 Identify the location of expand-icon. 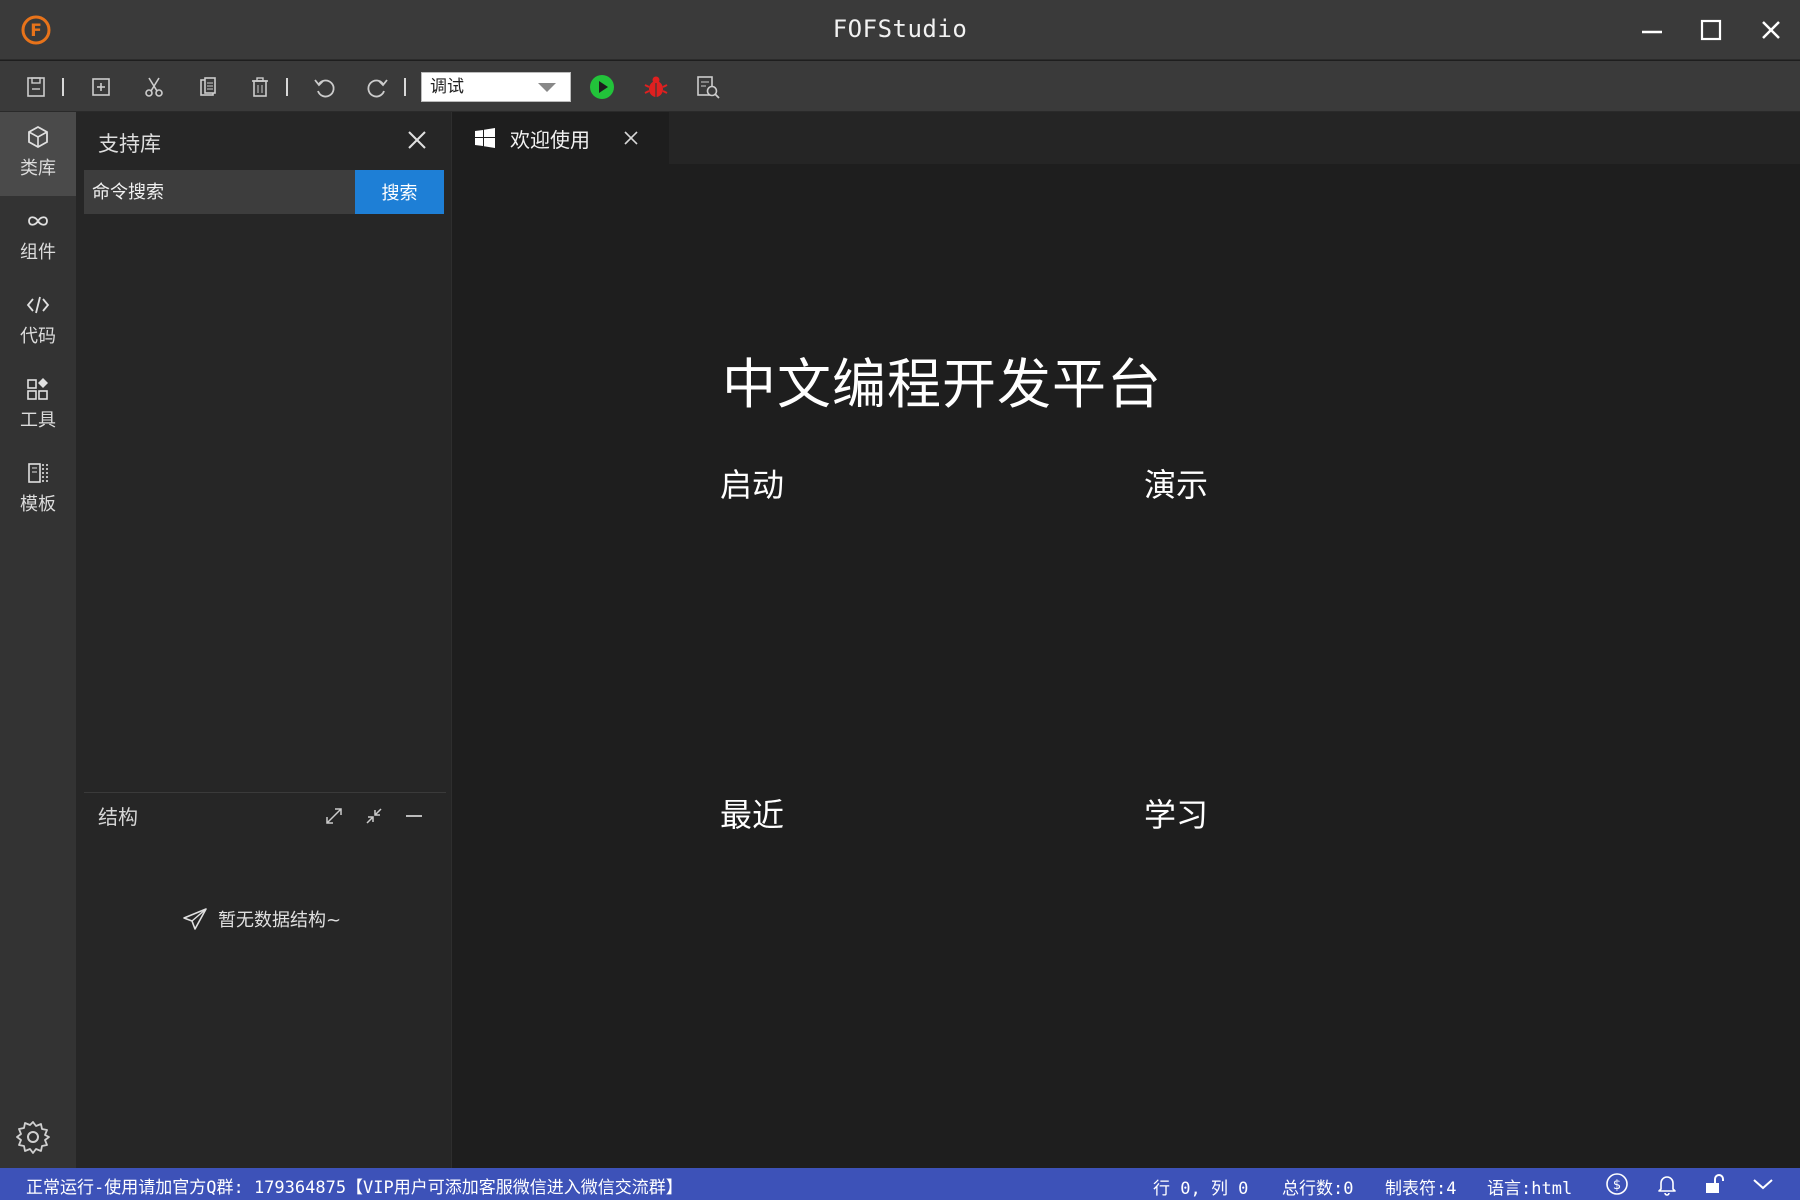
(334, 816).